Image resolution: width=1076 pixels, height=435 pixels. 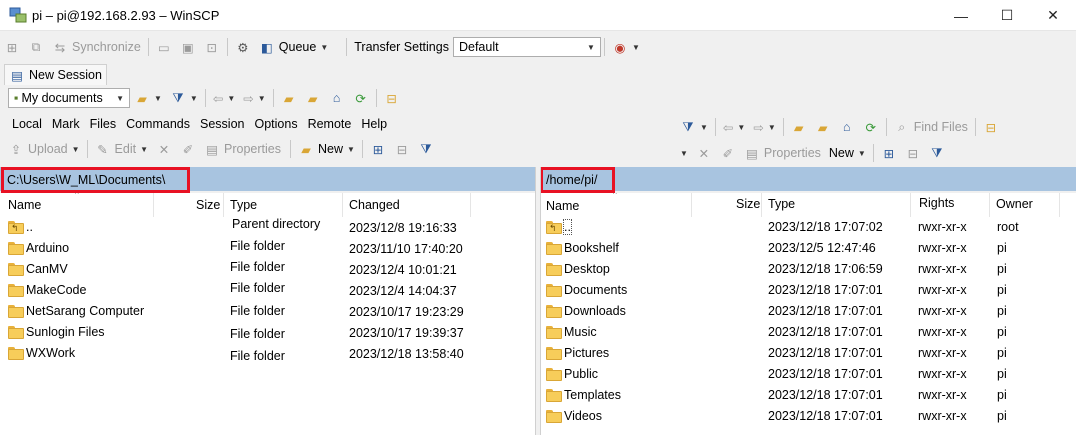 I want to click on toolbar-divider, so click(x=783, y=127).